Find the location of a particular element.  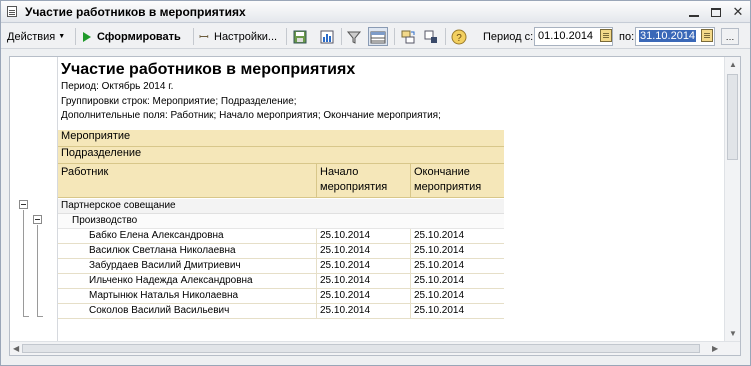

filter-icon is located at coordinates (354, 37).